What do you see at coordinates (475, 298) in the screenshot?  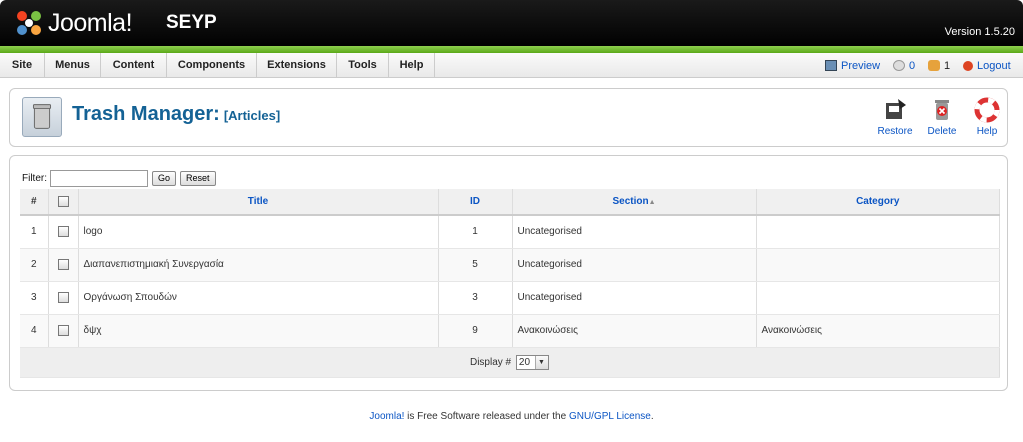 I see `row-id: 3` at bounding box center [475, 298].